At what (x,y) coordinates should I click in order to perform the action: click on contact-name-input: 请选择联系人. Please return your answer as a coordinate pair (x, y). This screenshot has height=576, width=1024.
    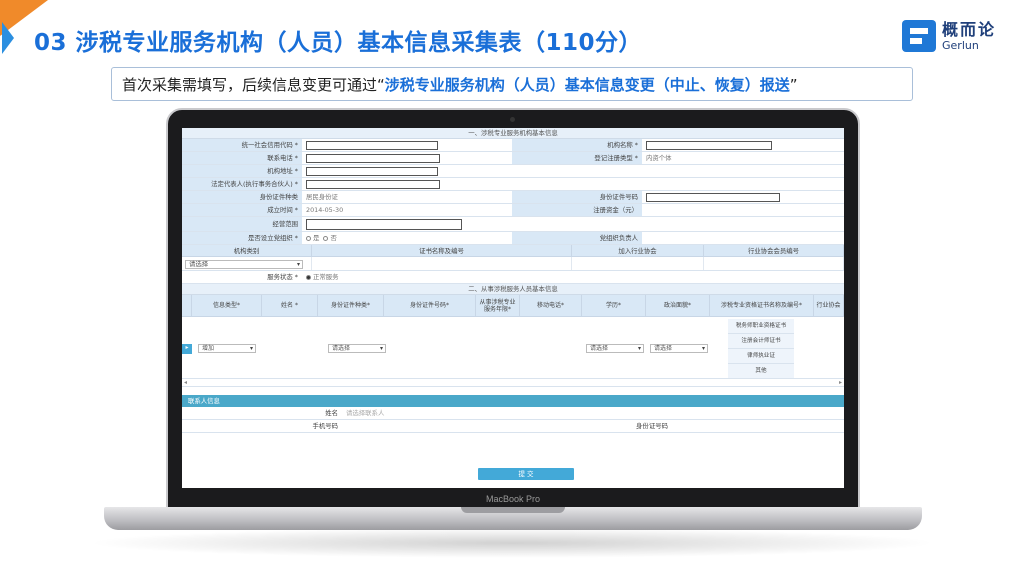
    Looking at the image, I should click on (593, 413).